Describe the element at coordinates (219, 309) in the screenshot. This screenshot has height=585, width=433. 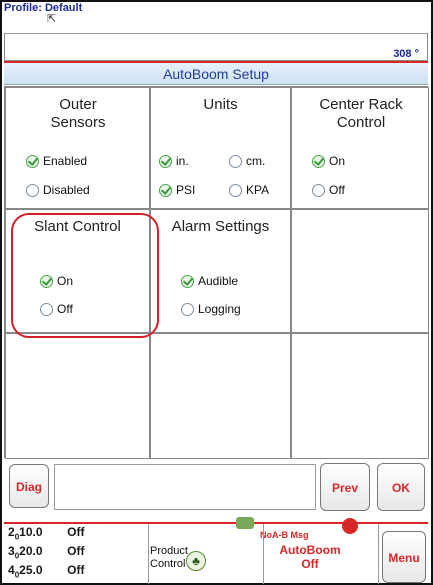
I see `option-label: Logging` at that location.